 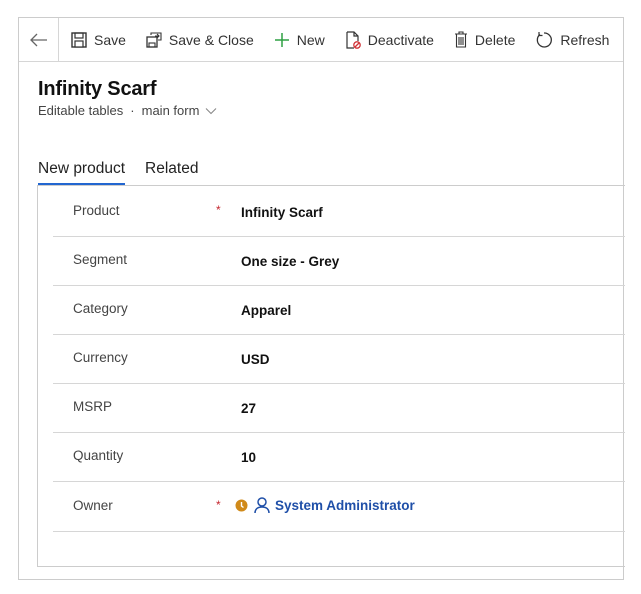 I want to click on field-label: Category, so click(x=100, y=308).